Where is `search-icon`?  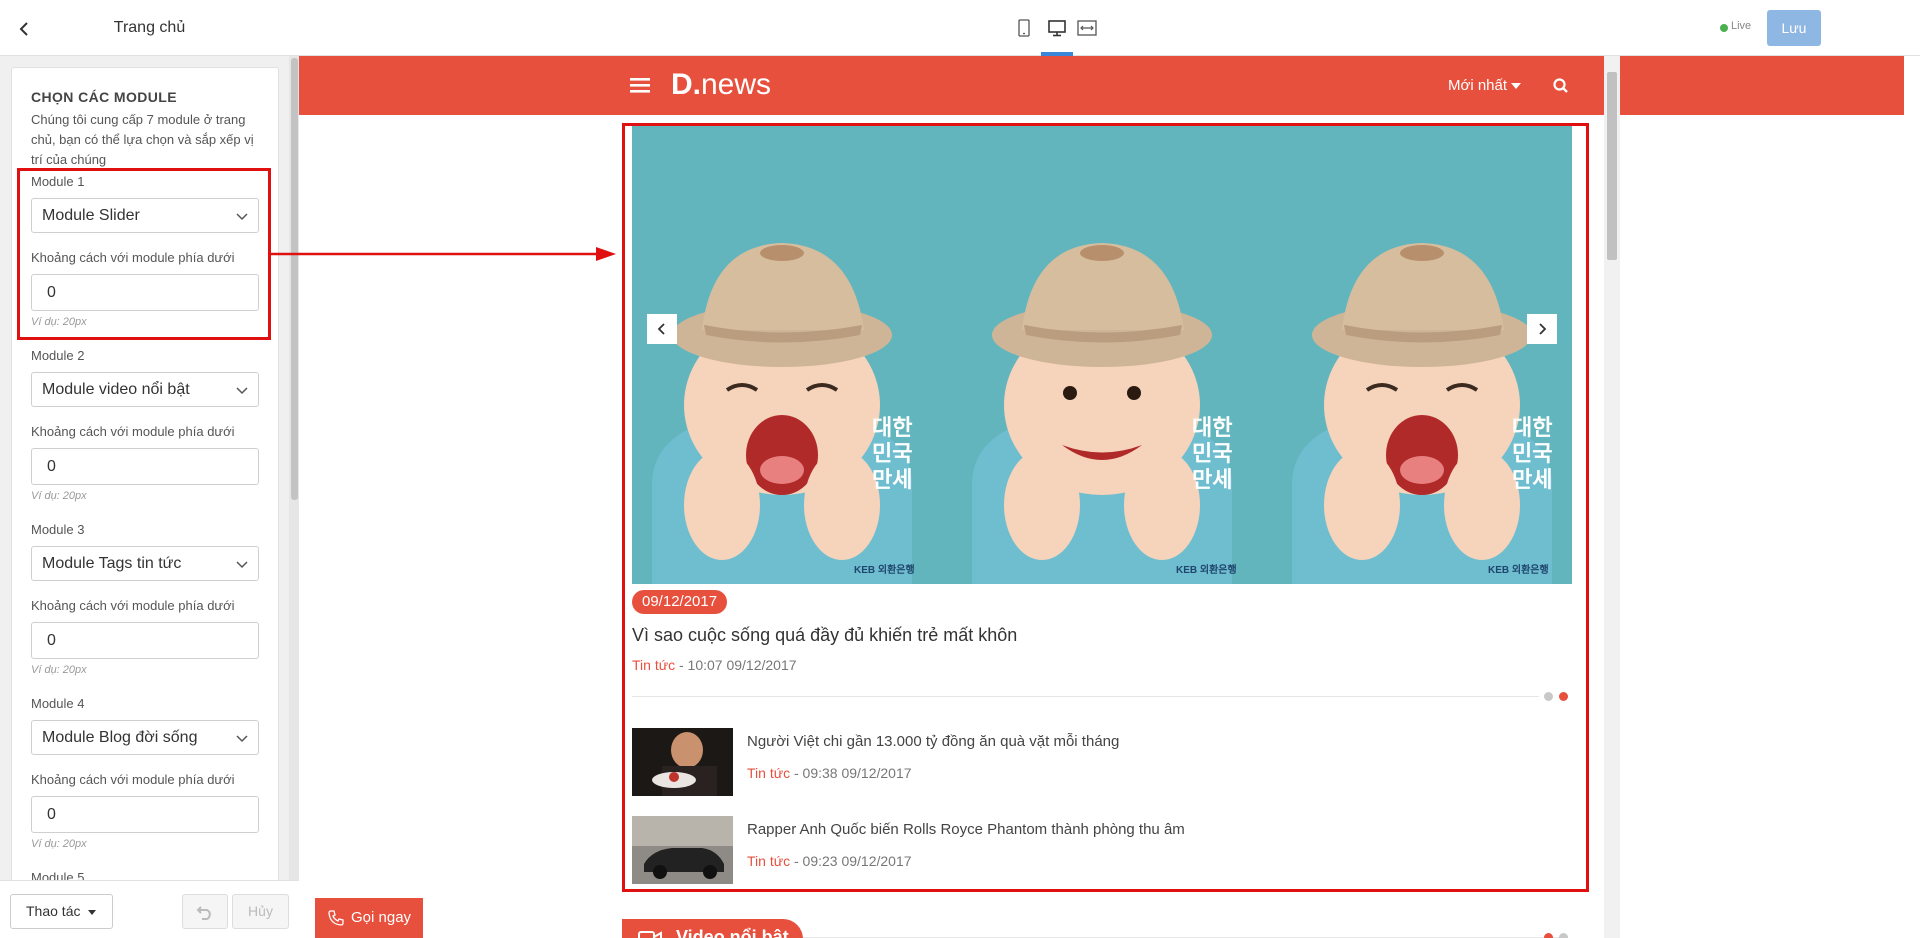 search-icon is located at coordinates (1561, 86).